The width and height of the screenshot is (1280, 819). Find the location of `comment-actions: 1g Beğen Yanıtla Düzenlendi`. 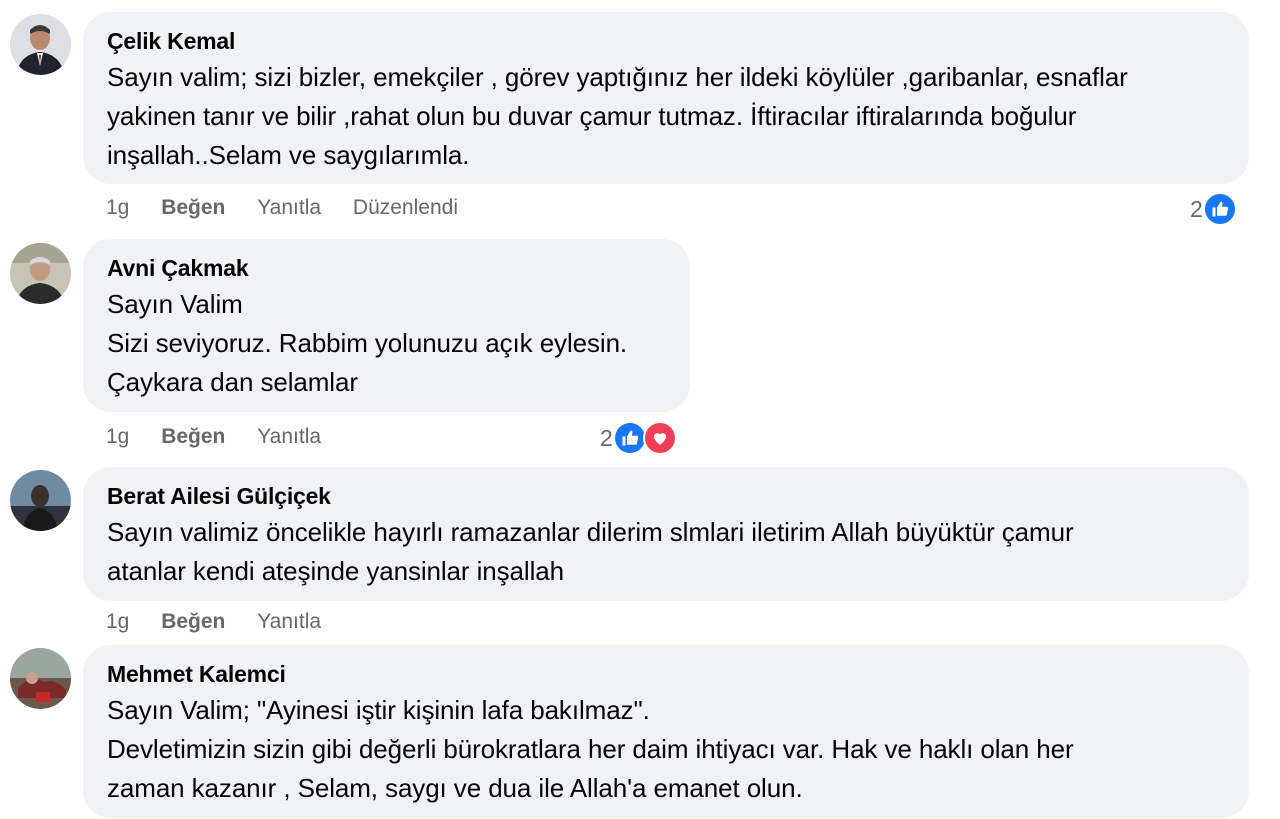

comment-actions: 1g Beğen Yanıtla Düzenlendi is located at coordinates (295, 208).